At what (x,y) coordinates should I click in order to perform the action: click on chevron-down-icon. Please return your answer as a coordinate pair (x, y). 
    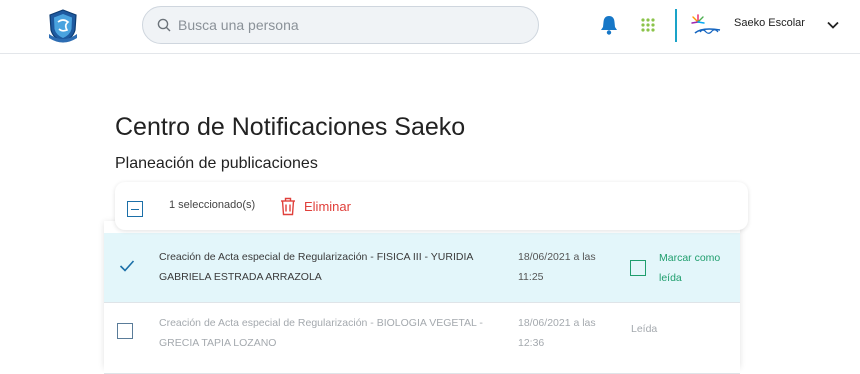
    Looking at the image, I should click on (833, 25).